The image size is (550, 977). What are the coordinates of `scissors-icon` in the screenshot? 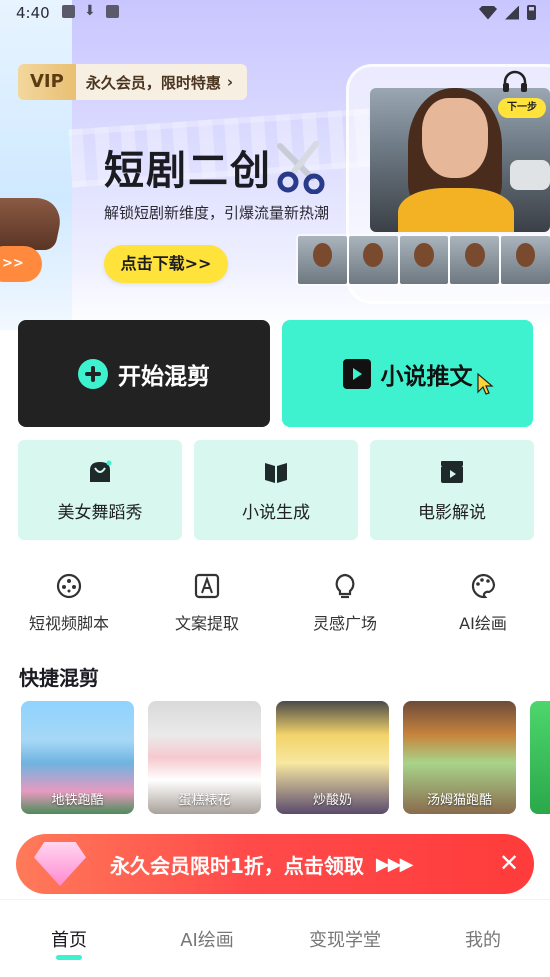 It's located at (301, 167).